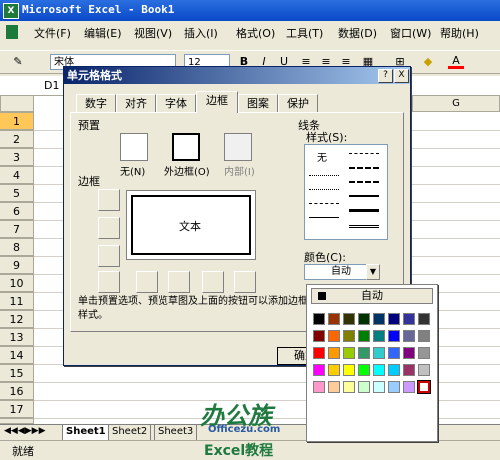  I want to click on preset-none-icon, so click(134, 147).